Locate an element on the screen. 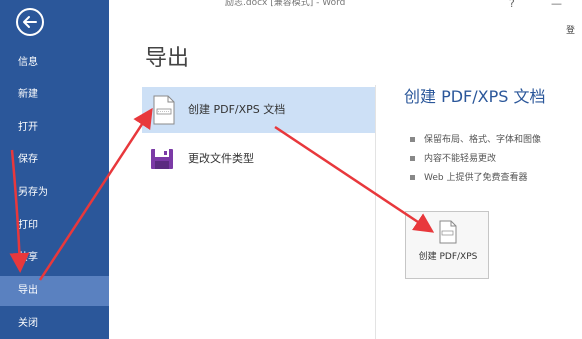 Image resolution: width=582 pixels, height=339 pixels. arrow-to-create-pdf is located at coordinates (95, 194).